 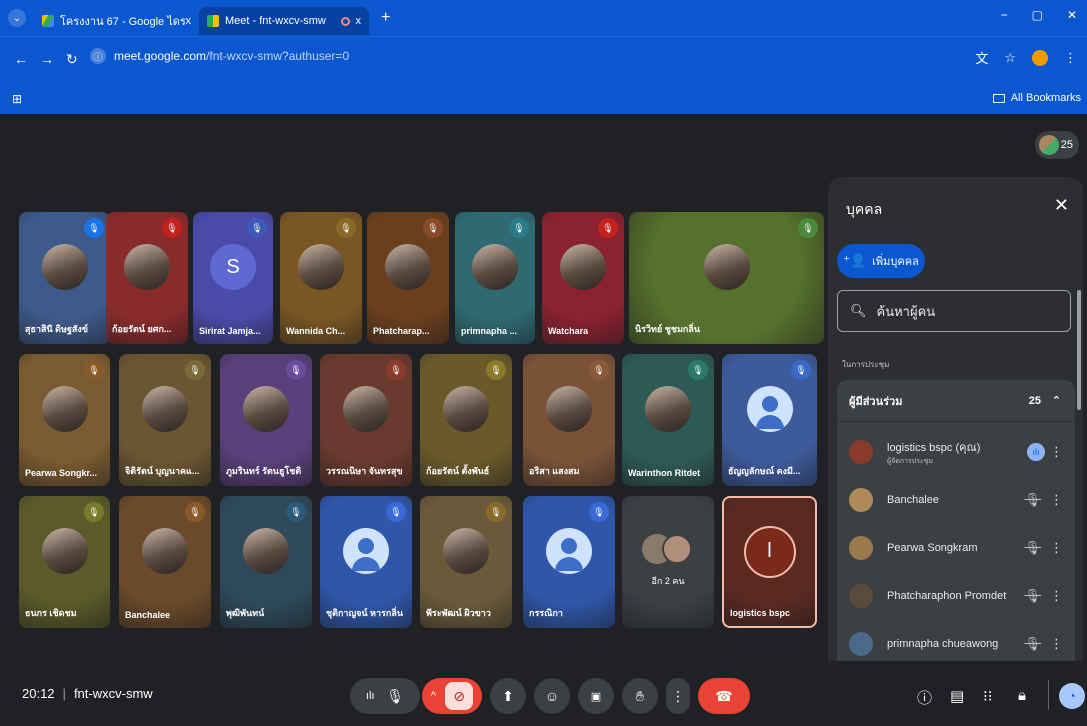 I want to click on all-bookmarks-button: All Bookmarks, so click(x=1036, y=98).